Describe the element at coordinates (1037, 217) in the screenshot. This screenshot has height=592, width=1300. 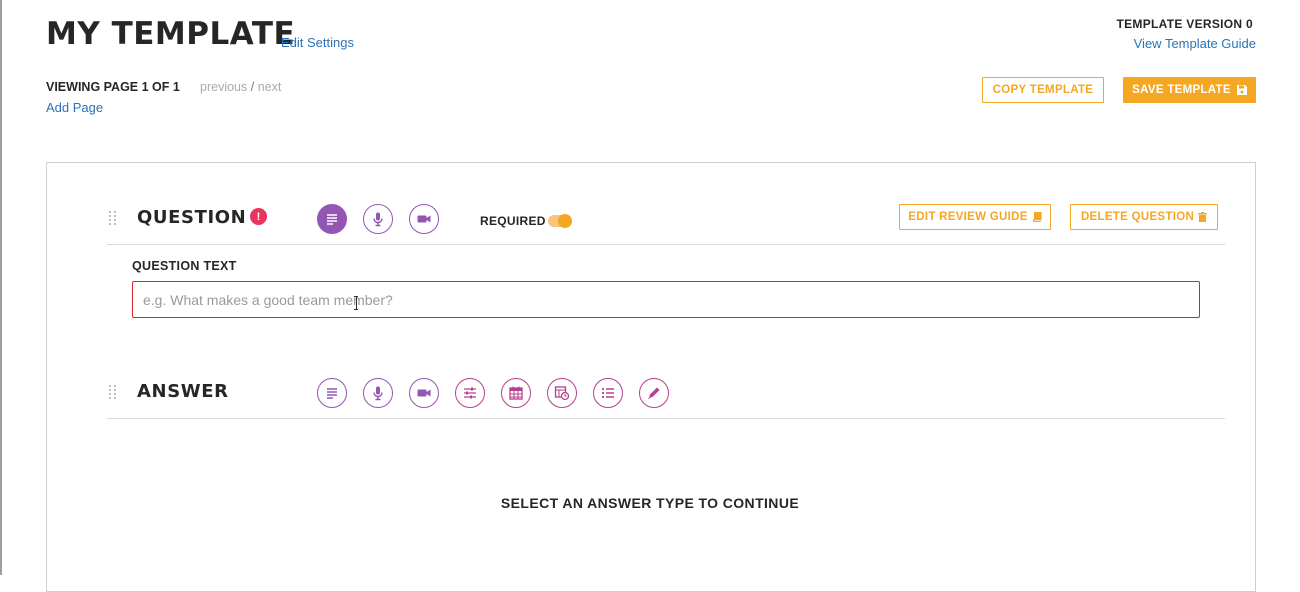
I see `book-icon` at that location.